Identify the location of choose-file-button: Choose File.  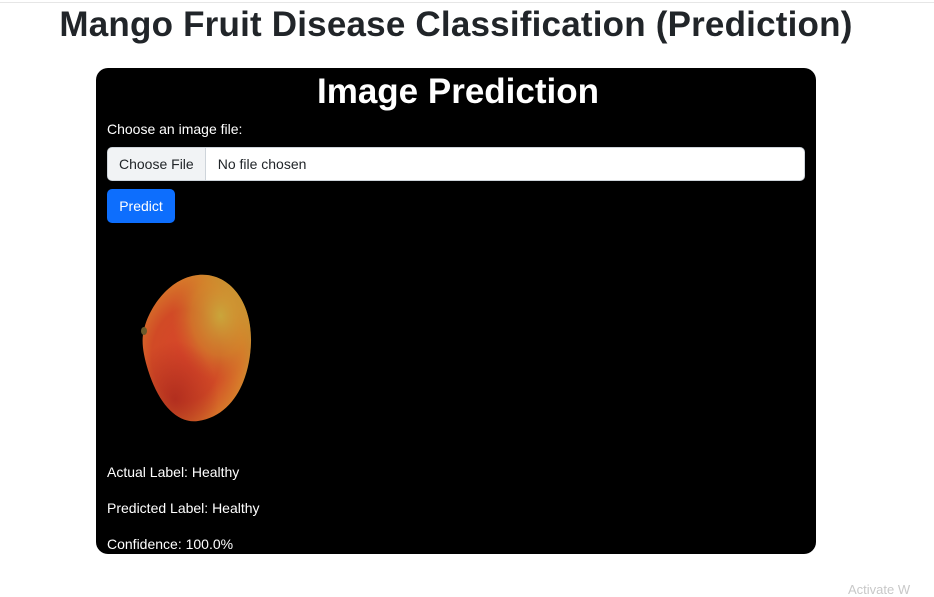
(157, 164).